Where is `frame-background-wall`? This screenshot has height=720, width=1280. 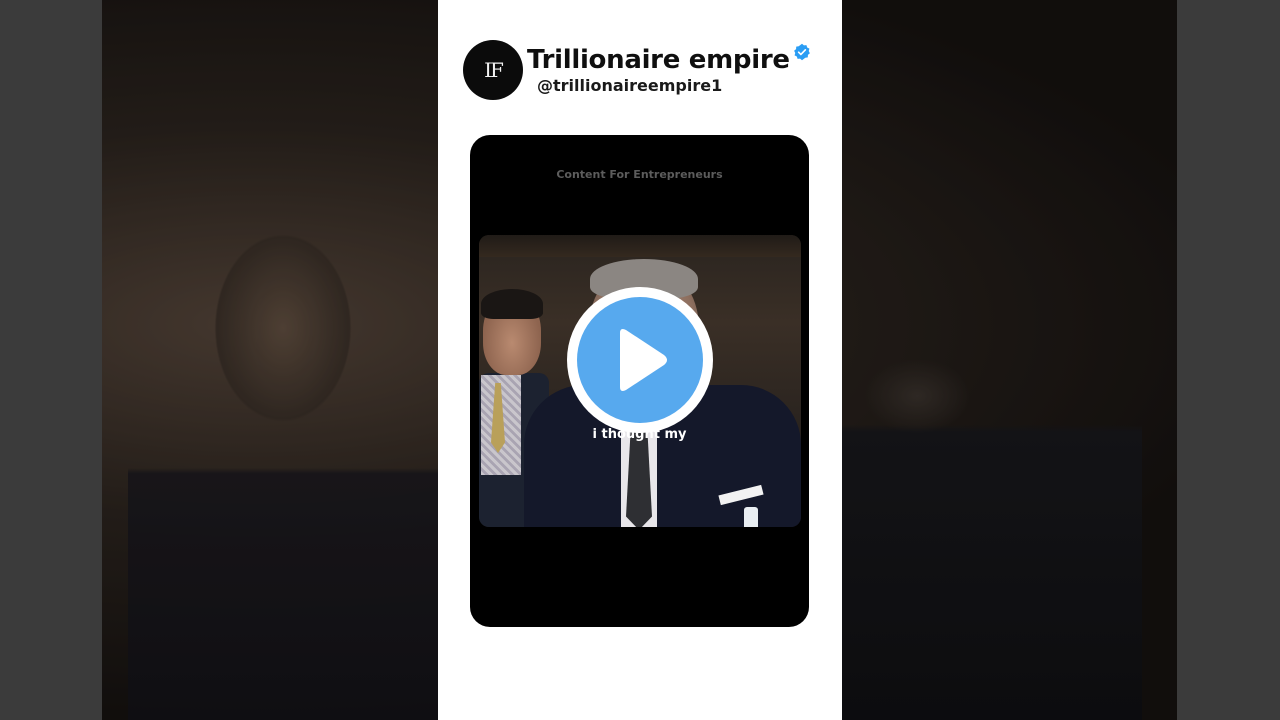
frame-background-wall is located at coordinates (640, 246).